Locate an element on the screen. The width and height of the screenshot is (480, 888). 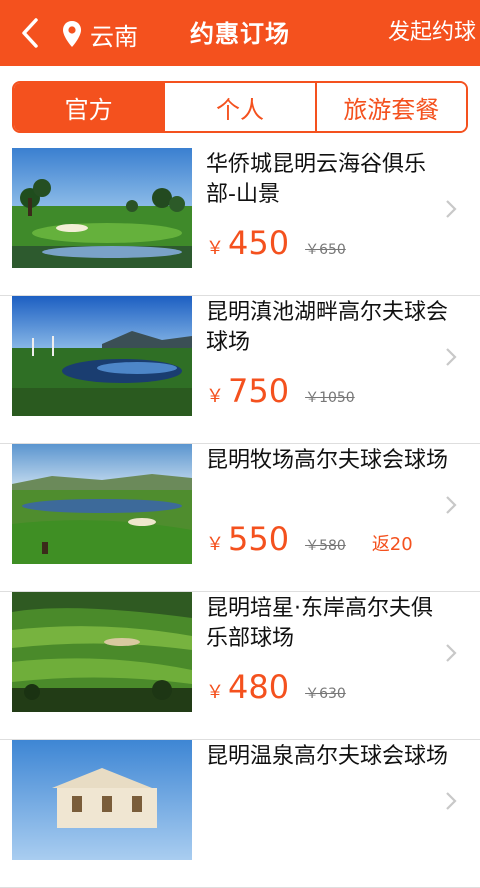
map-pin-icon is located at coordinates (72, 34).